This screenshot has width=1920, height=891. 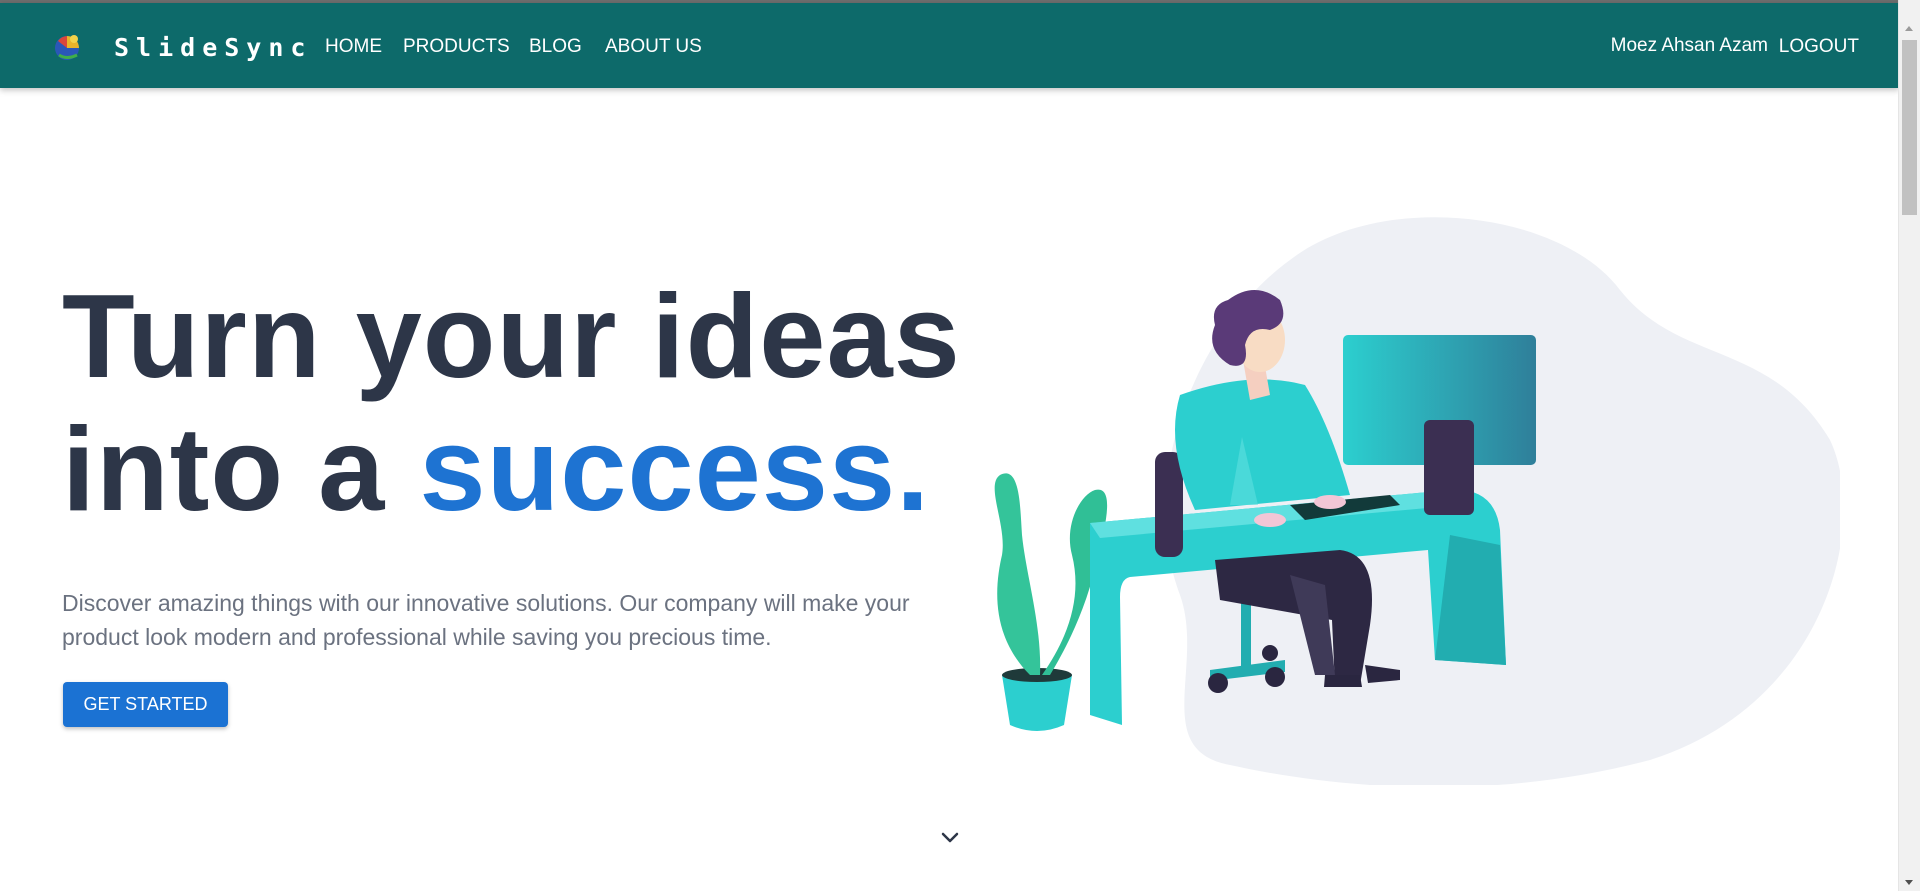 What do you see at coordinates (241, 469) in the screenshot?
I see `headline-line-2-prefix: into a` at bounding box center [241, 469].